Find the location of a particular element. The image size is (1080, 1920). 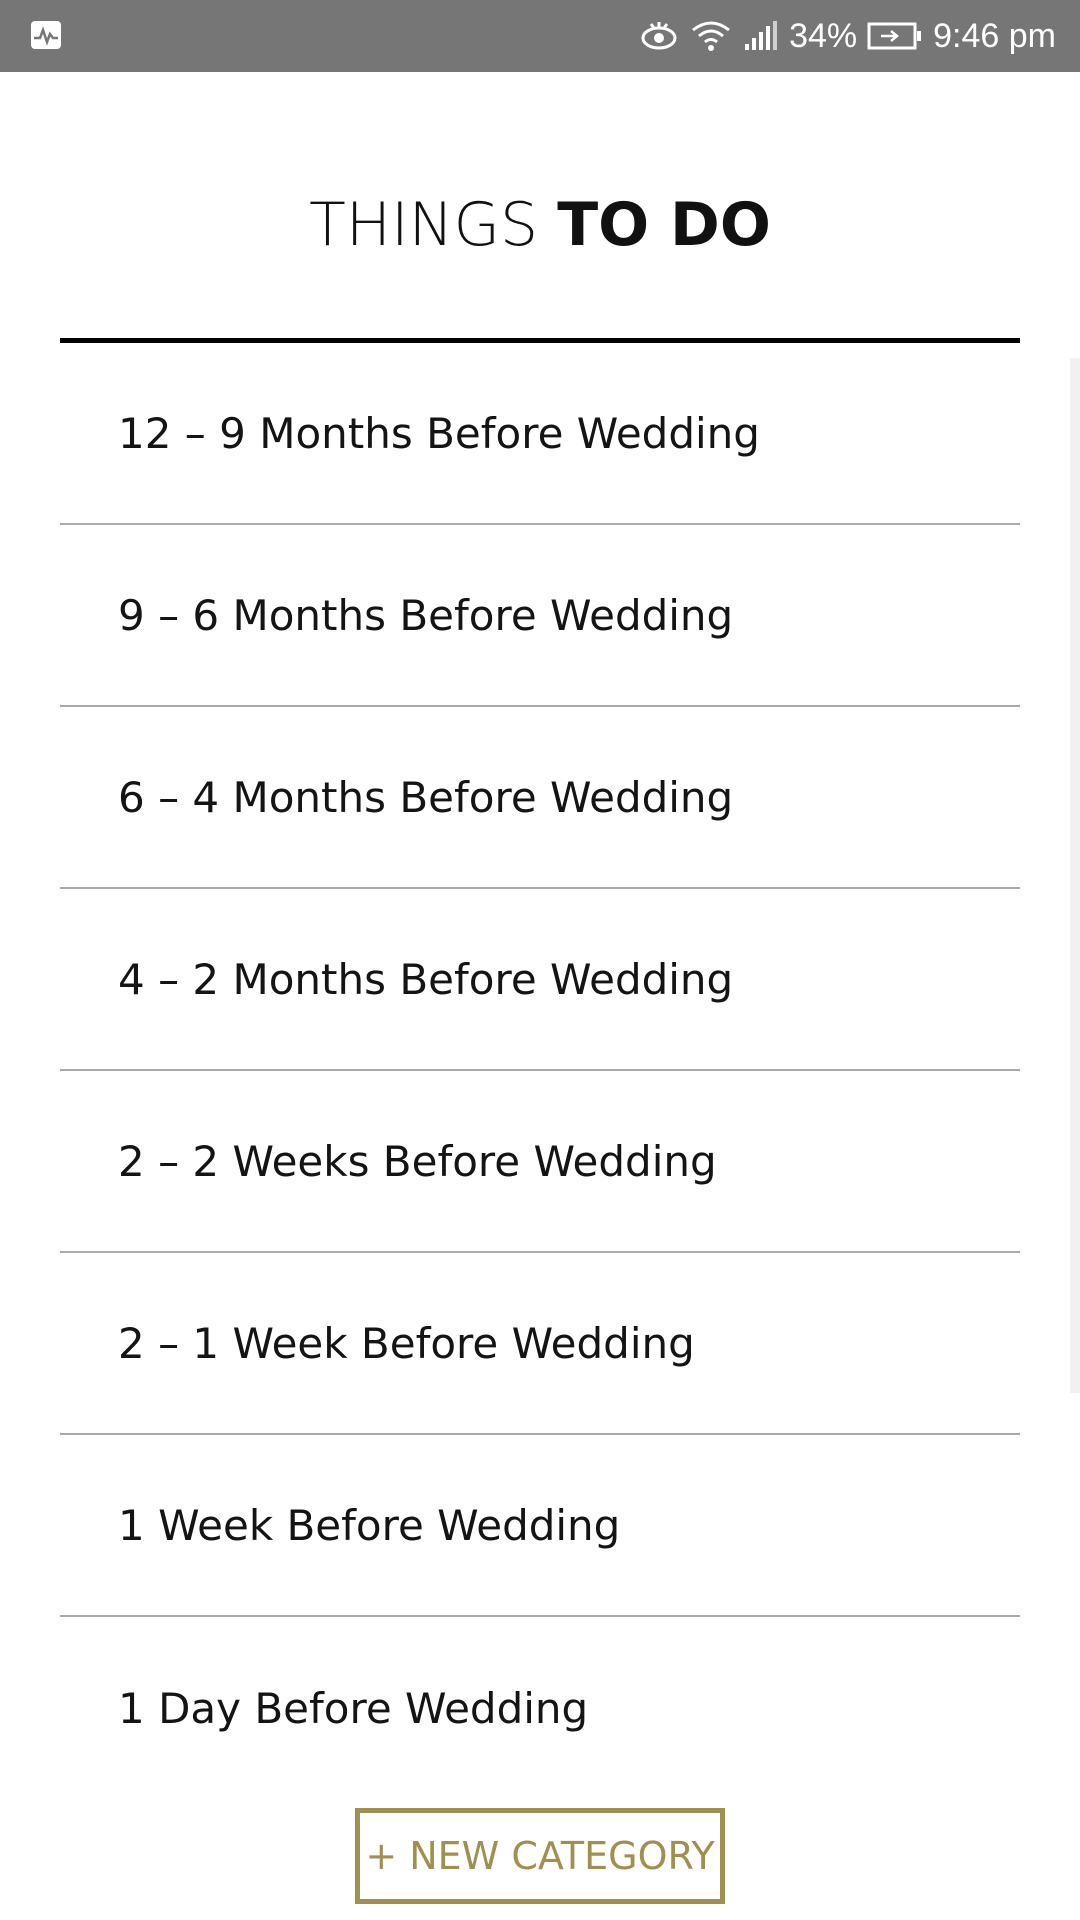

status-icons: 34% 9:46 pm is located at coordinates (847, 36).